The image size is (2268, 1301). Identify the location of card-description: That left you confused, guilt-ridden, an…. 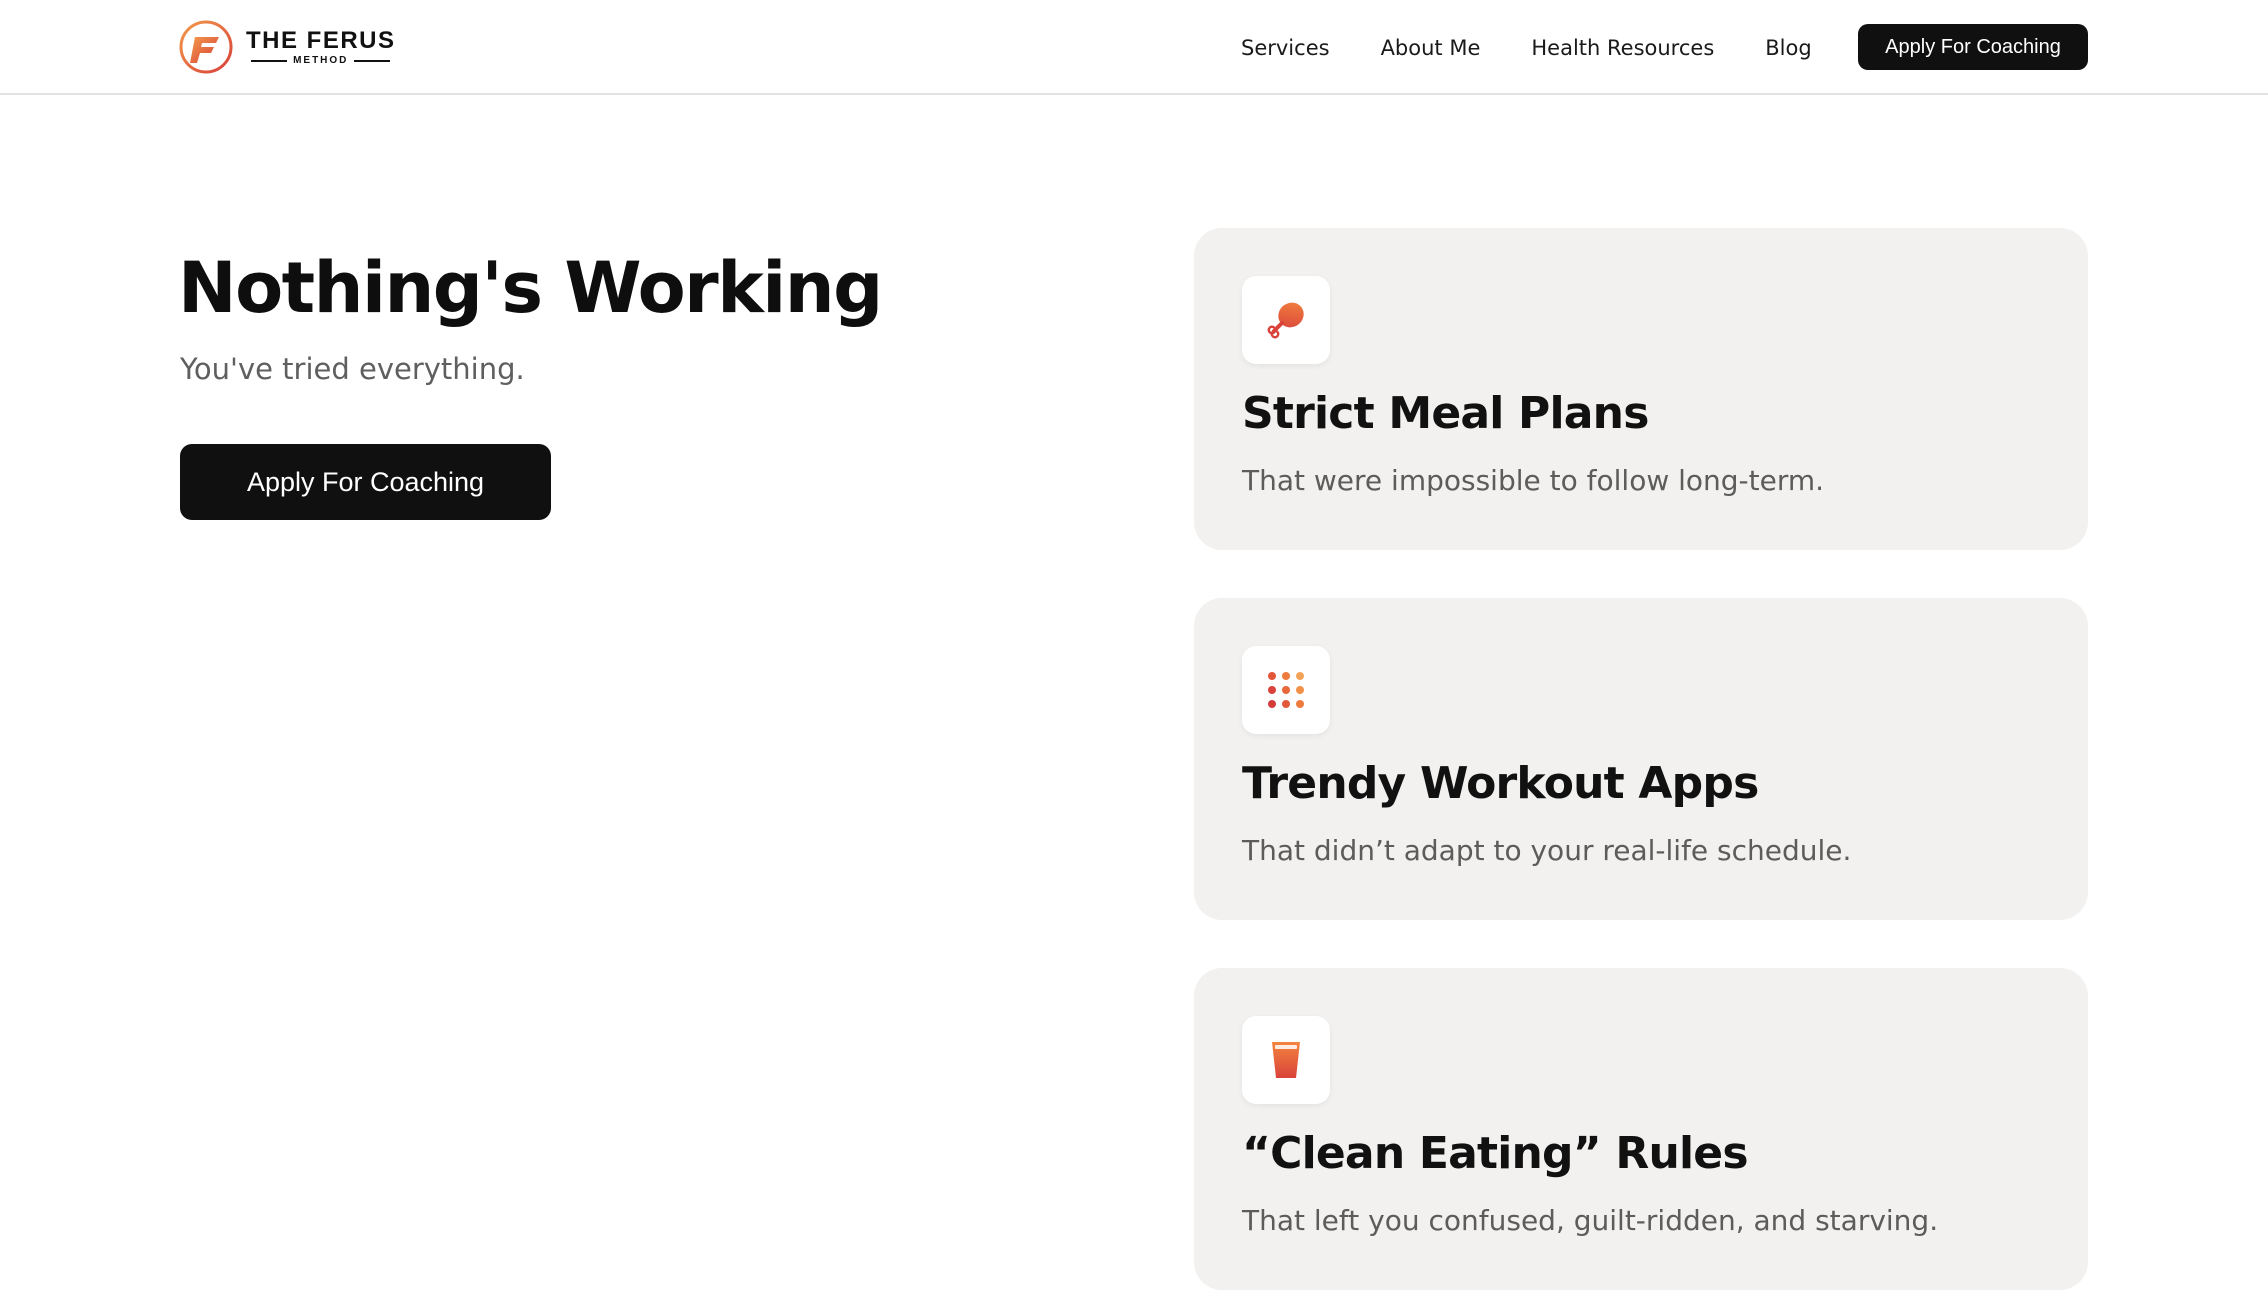
(1590, 1220).